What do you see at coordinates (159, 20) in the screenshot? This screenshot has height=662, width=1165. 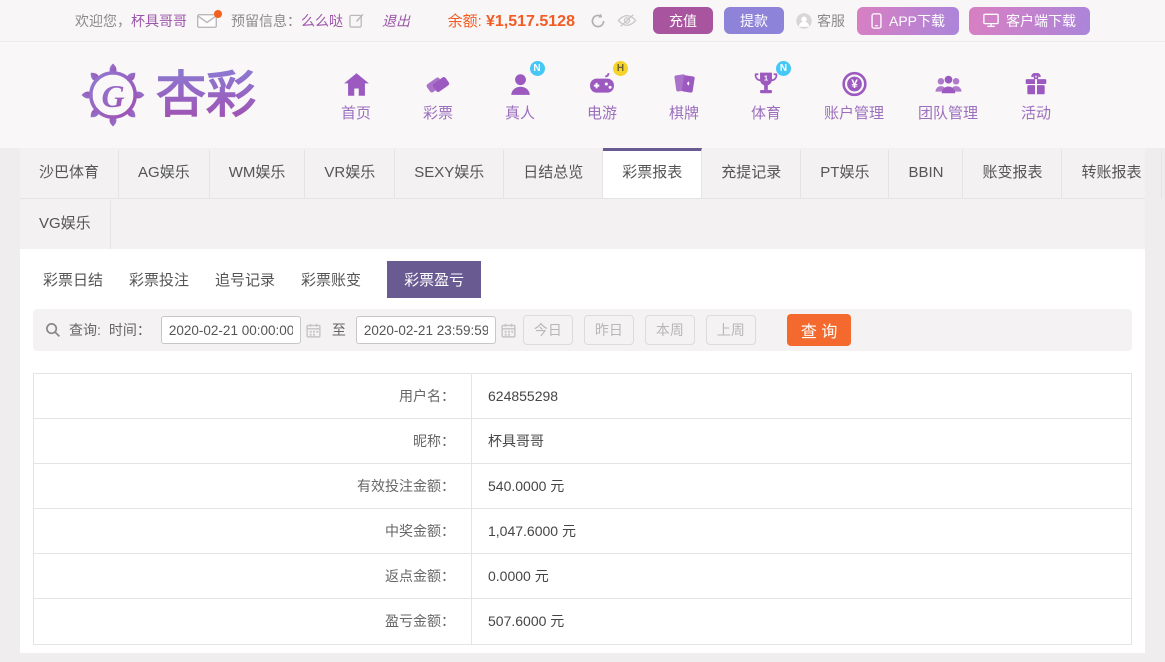 I see `username: 杯具哥哥` at bounding box center [159, 20].